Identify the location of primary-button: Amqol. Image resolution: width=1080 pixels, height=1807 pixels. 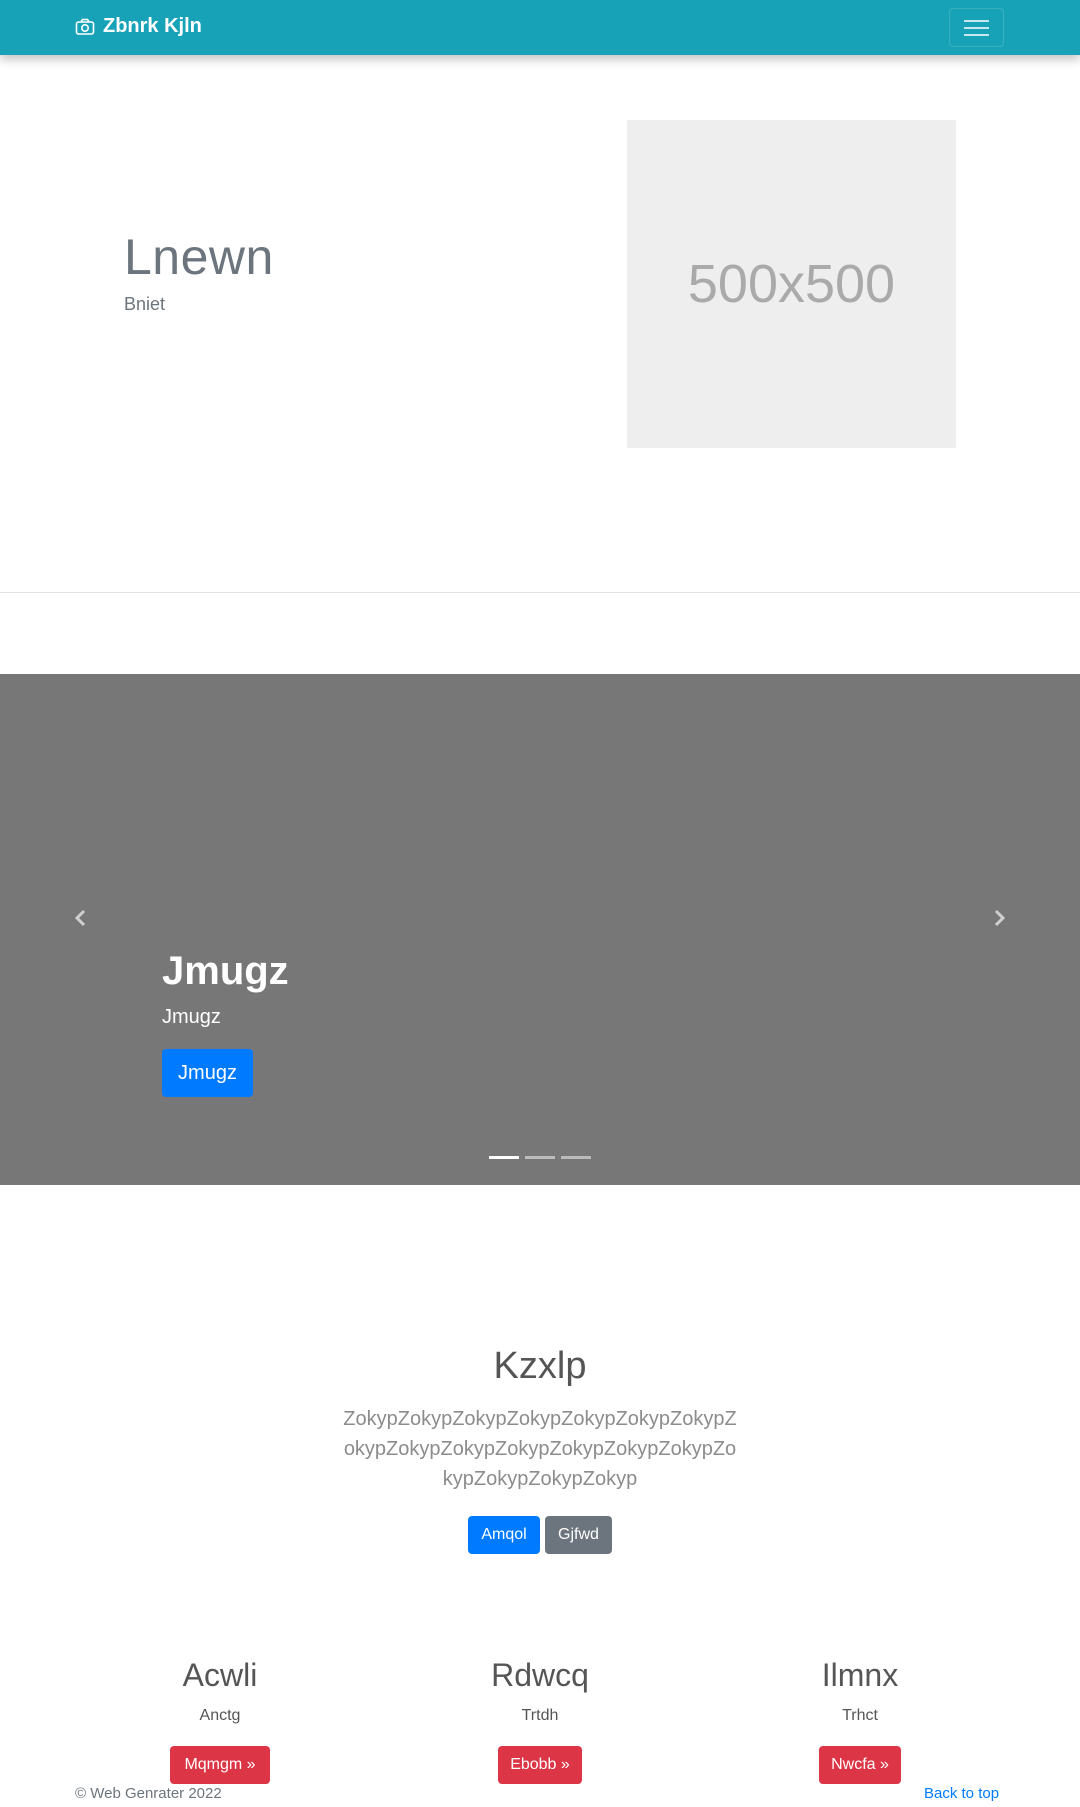
(504, 1535).